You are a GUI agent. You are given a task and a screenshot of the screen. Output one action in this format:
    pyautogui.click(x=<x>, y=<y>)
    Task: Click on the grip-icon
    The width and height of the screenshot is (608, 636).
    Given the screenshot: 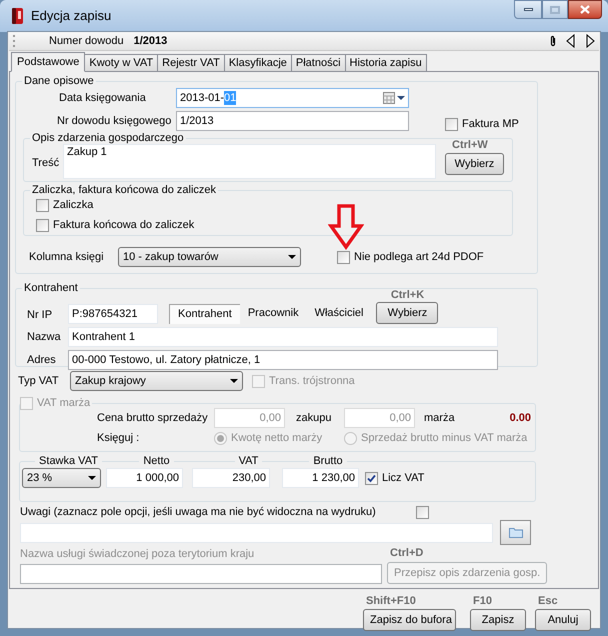 What is the action you would take?
    pyautogui.click(x=14, y=41)
    